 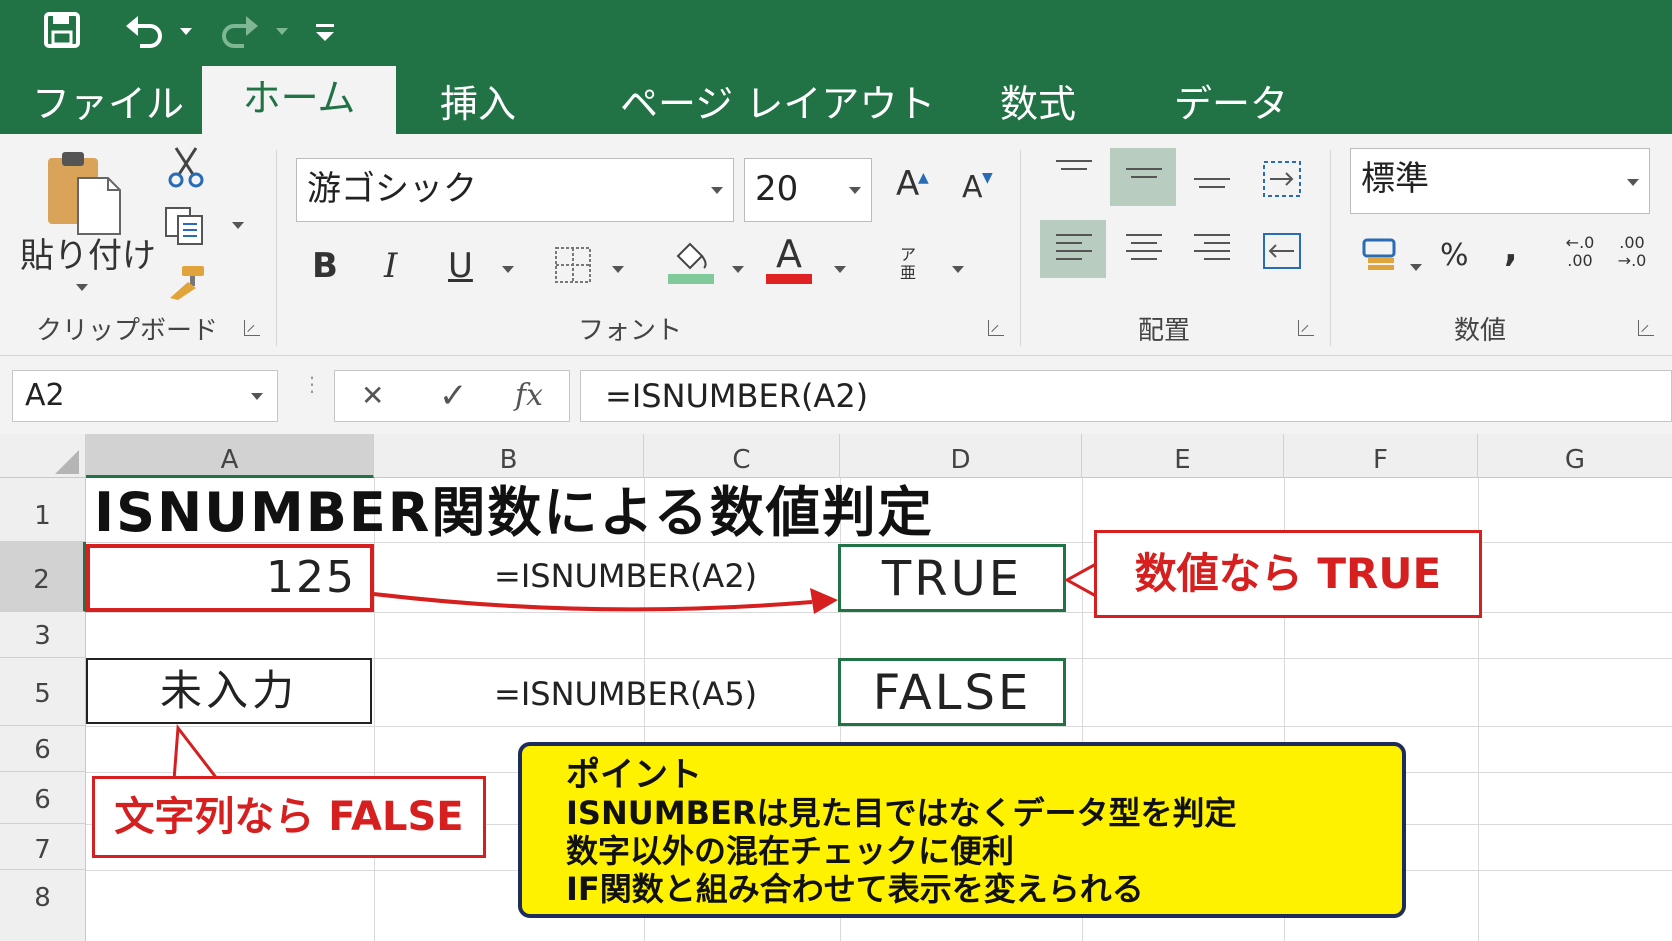 I want to click on font-color-button: A, so click(x=789, y=259).